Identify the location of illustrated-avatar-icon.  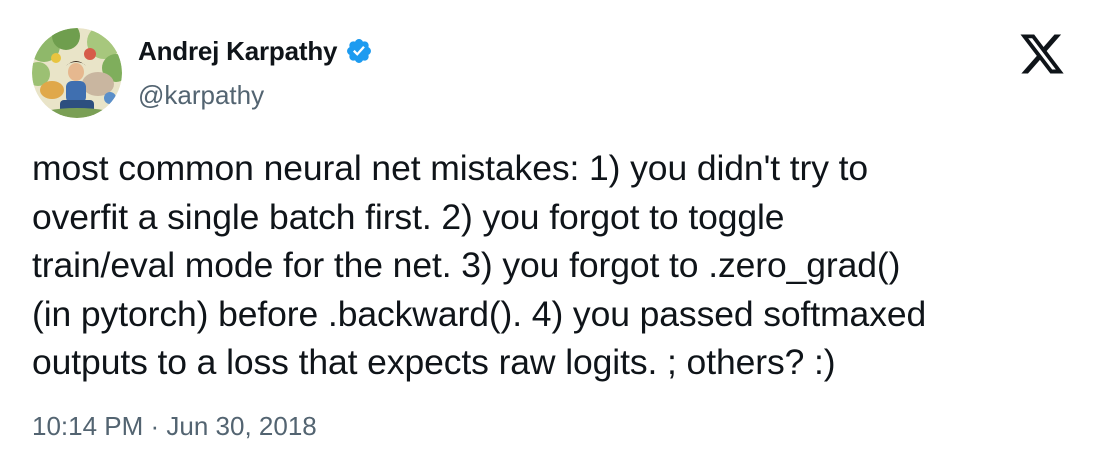
(77, 73).